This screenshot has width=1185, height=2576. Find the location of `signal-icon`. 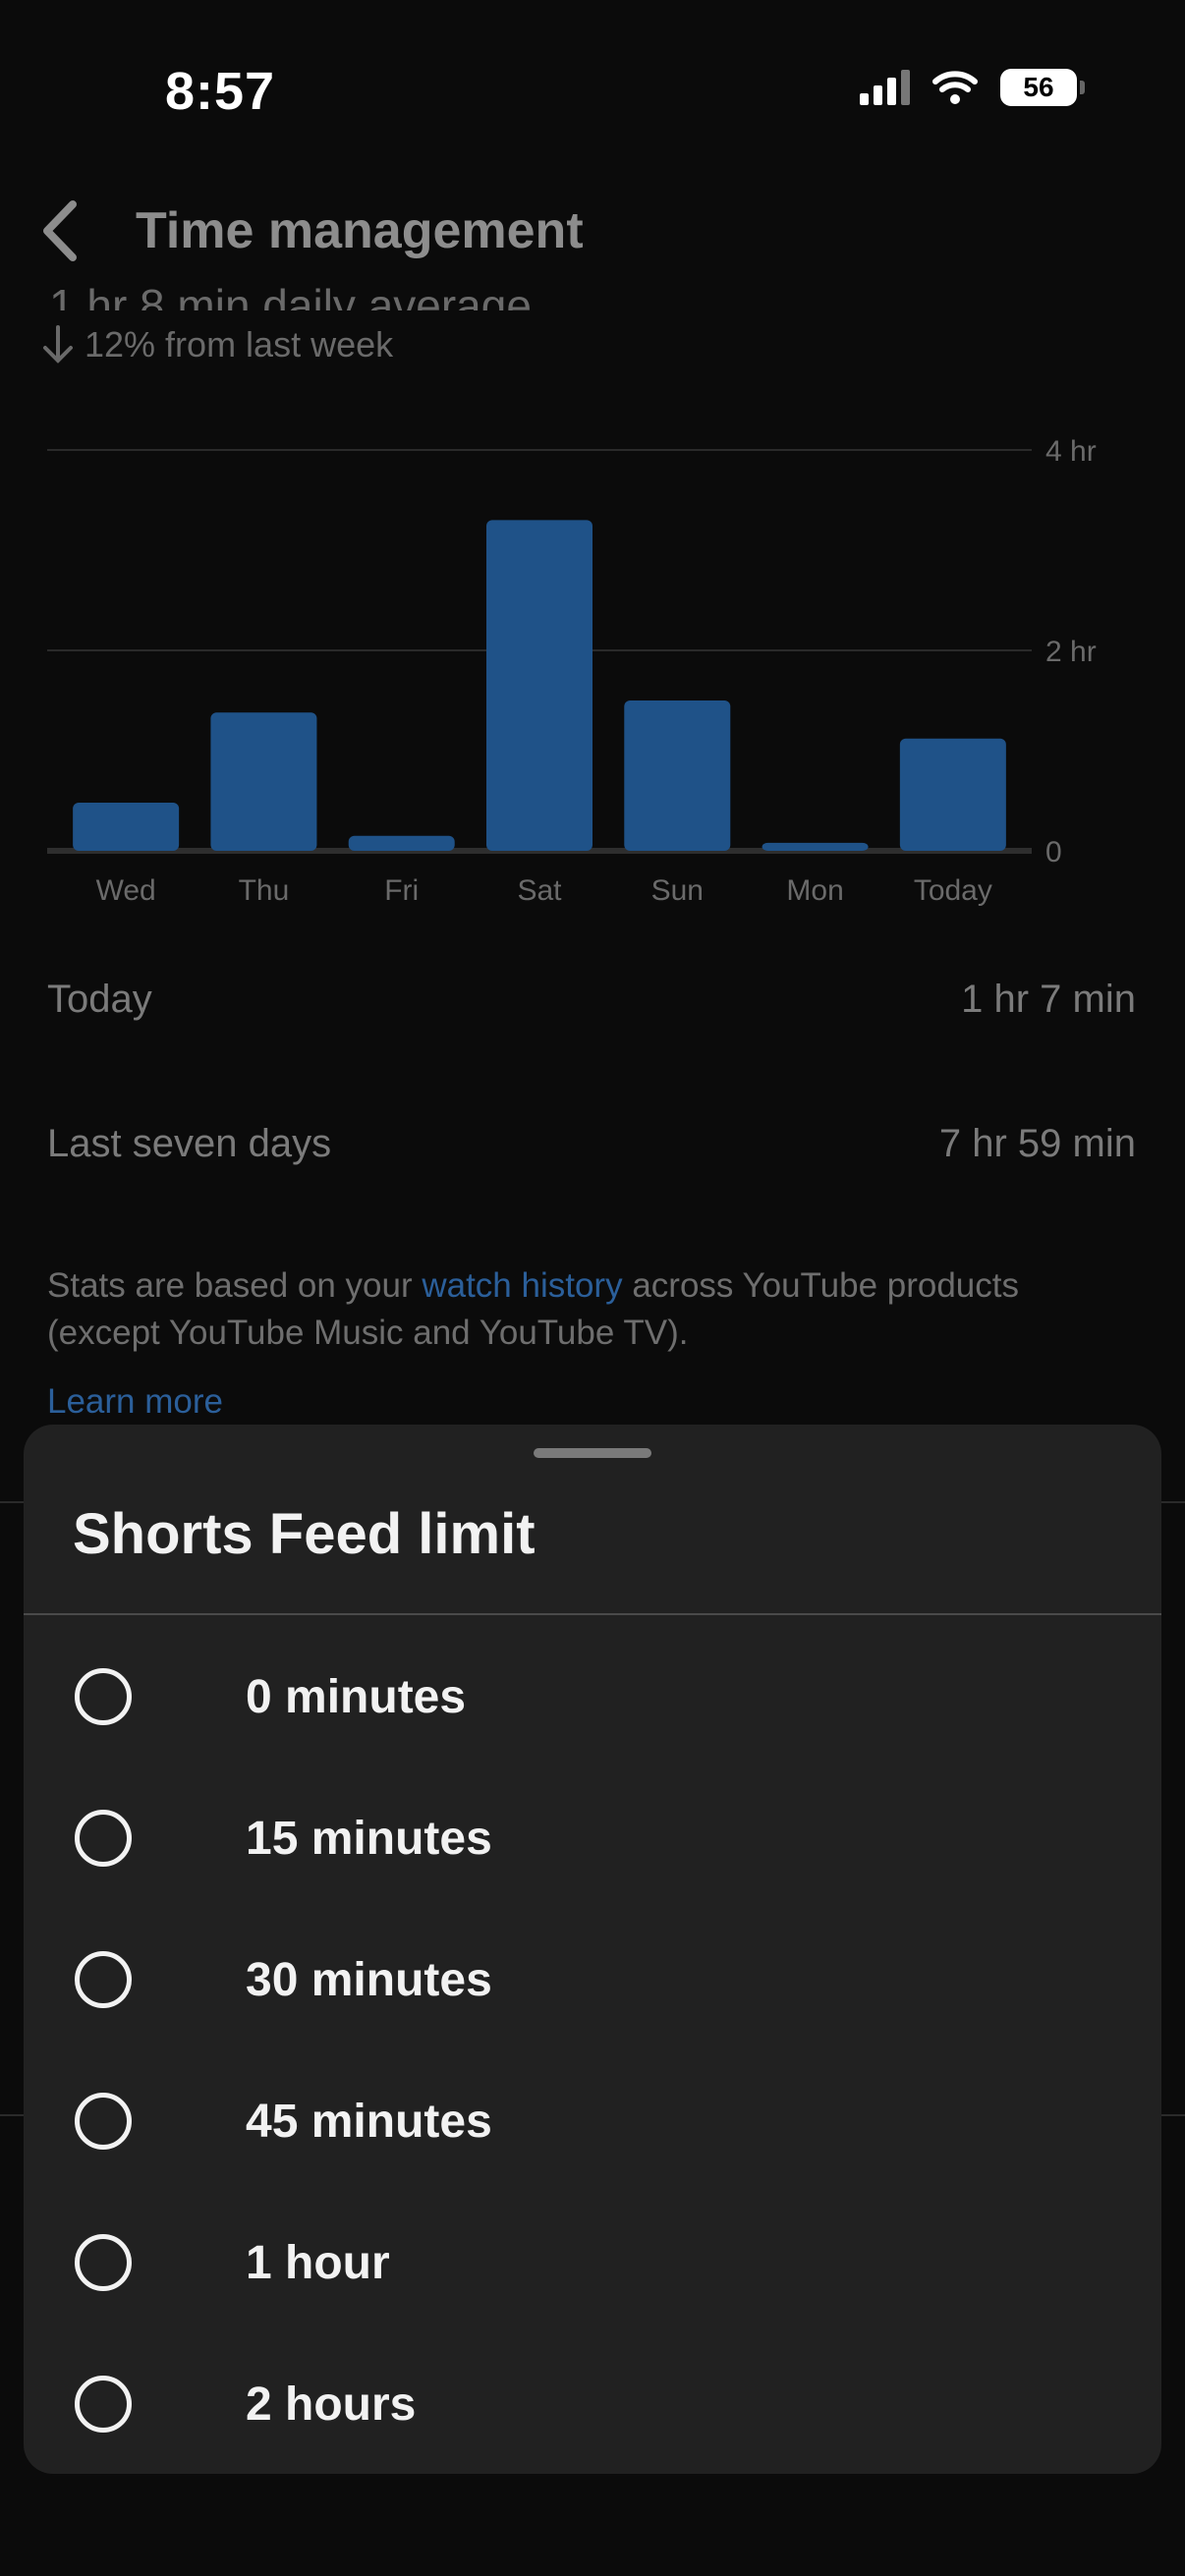

signal-icon is located at coordinates (885, 87).